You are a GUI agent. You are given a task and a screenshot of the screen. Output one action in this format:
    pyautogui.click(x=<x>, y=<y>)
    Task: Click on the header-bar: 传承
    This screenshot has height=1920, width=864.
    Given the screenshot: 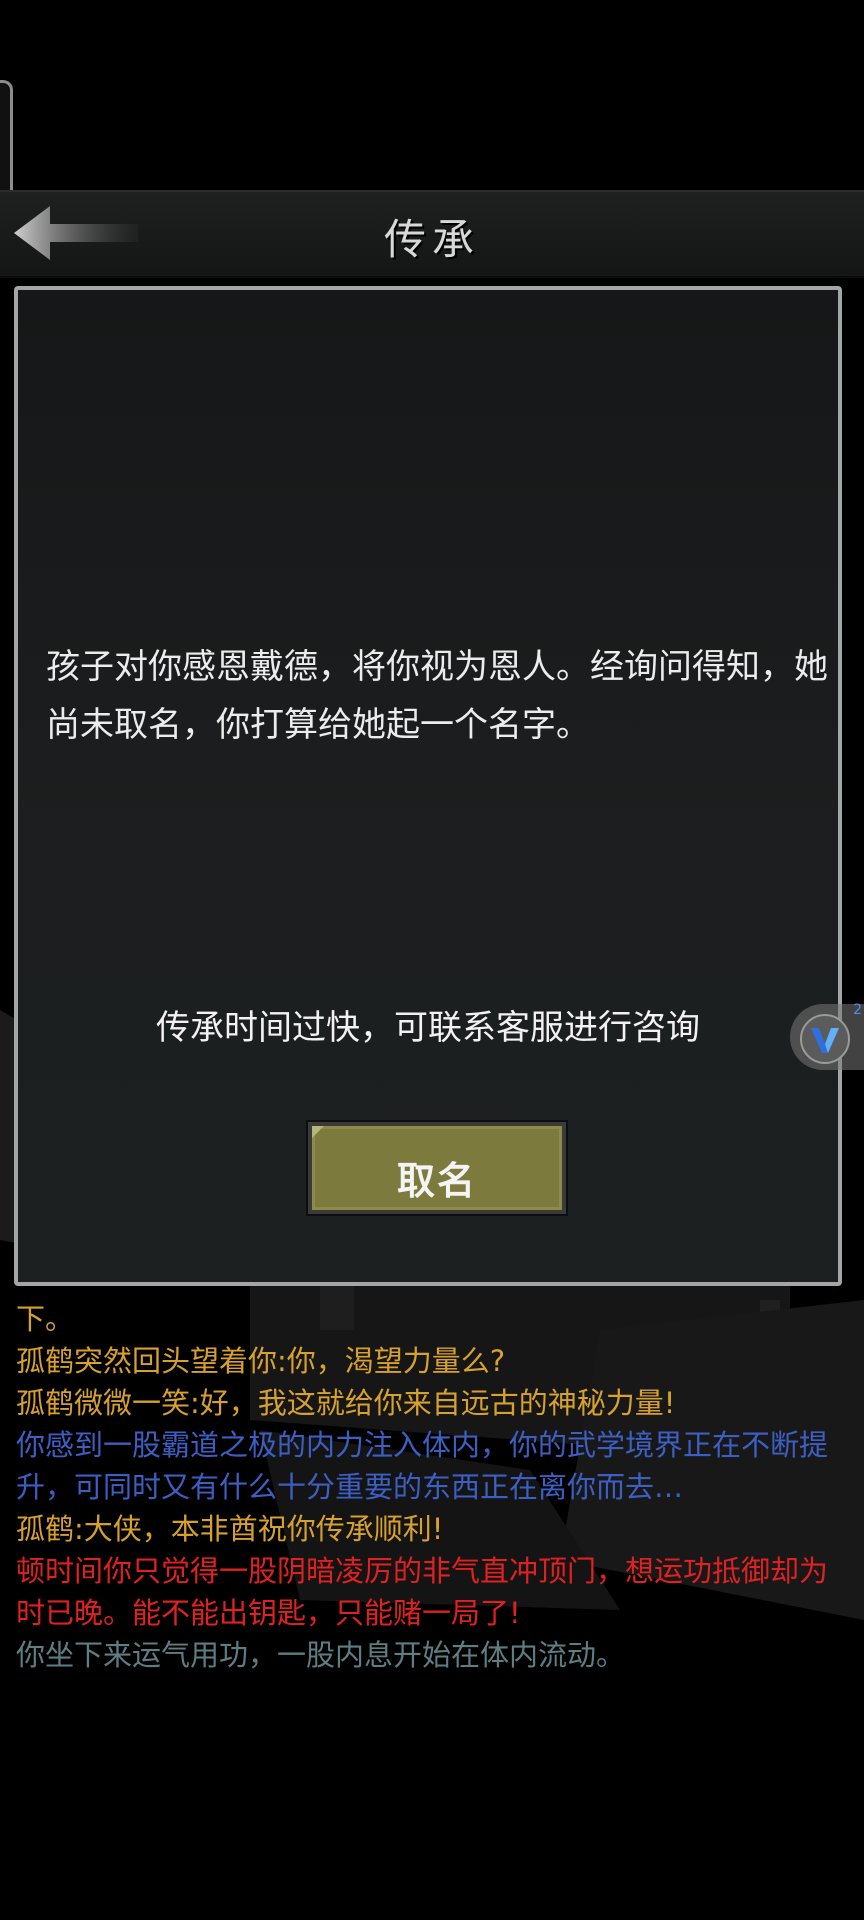 What is the action you would take?
    pyautogui.click(x=432, y=234)
    